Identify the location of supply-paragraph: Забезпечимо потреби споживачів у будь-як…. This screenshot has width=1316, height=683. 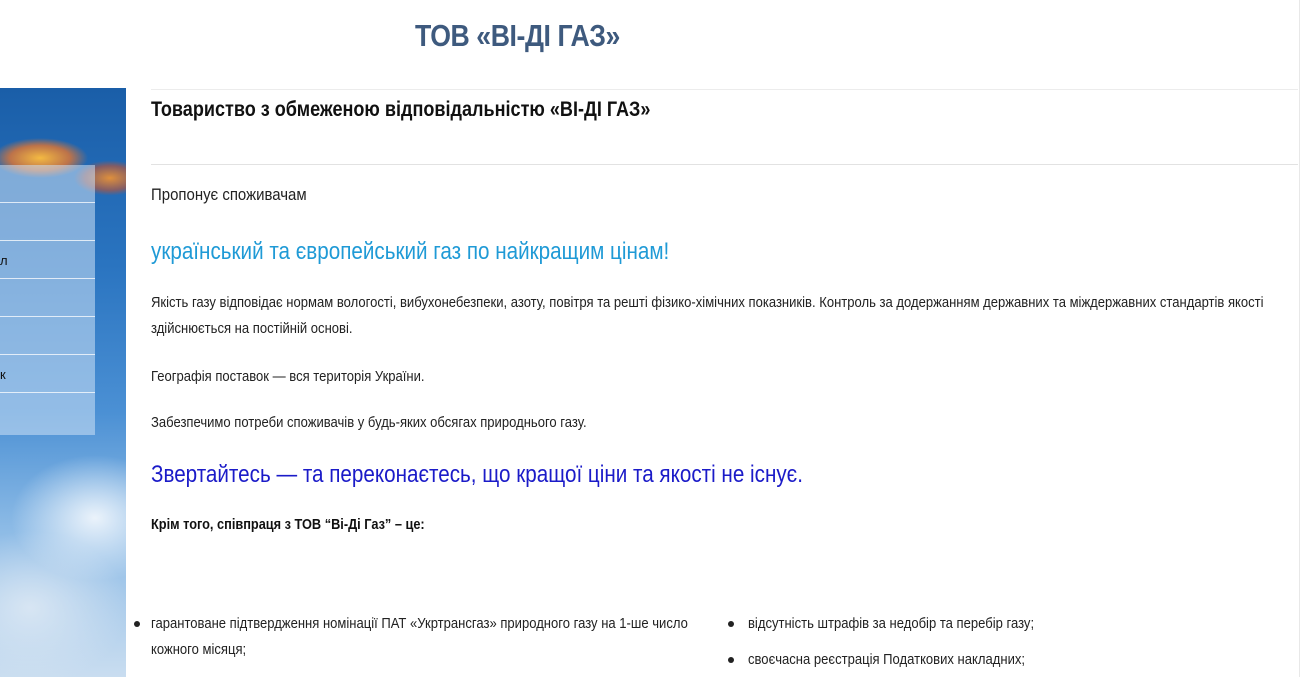
(369, 423).